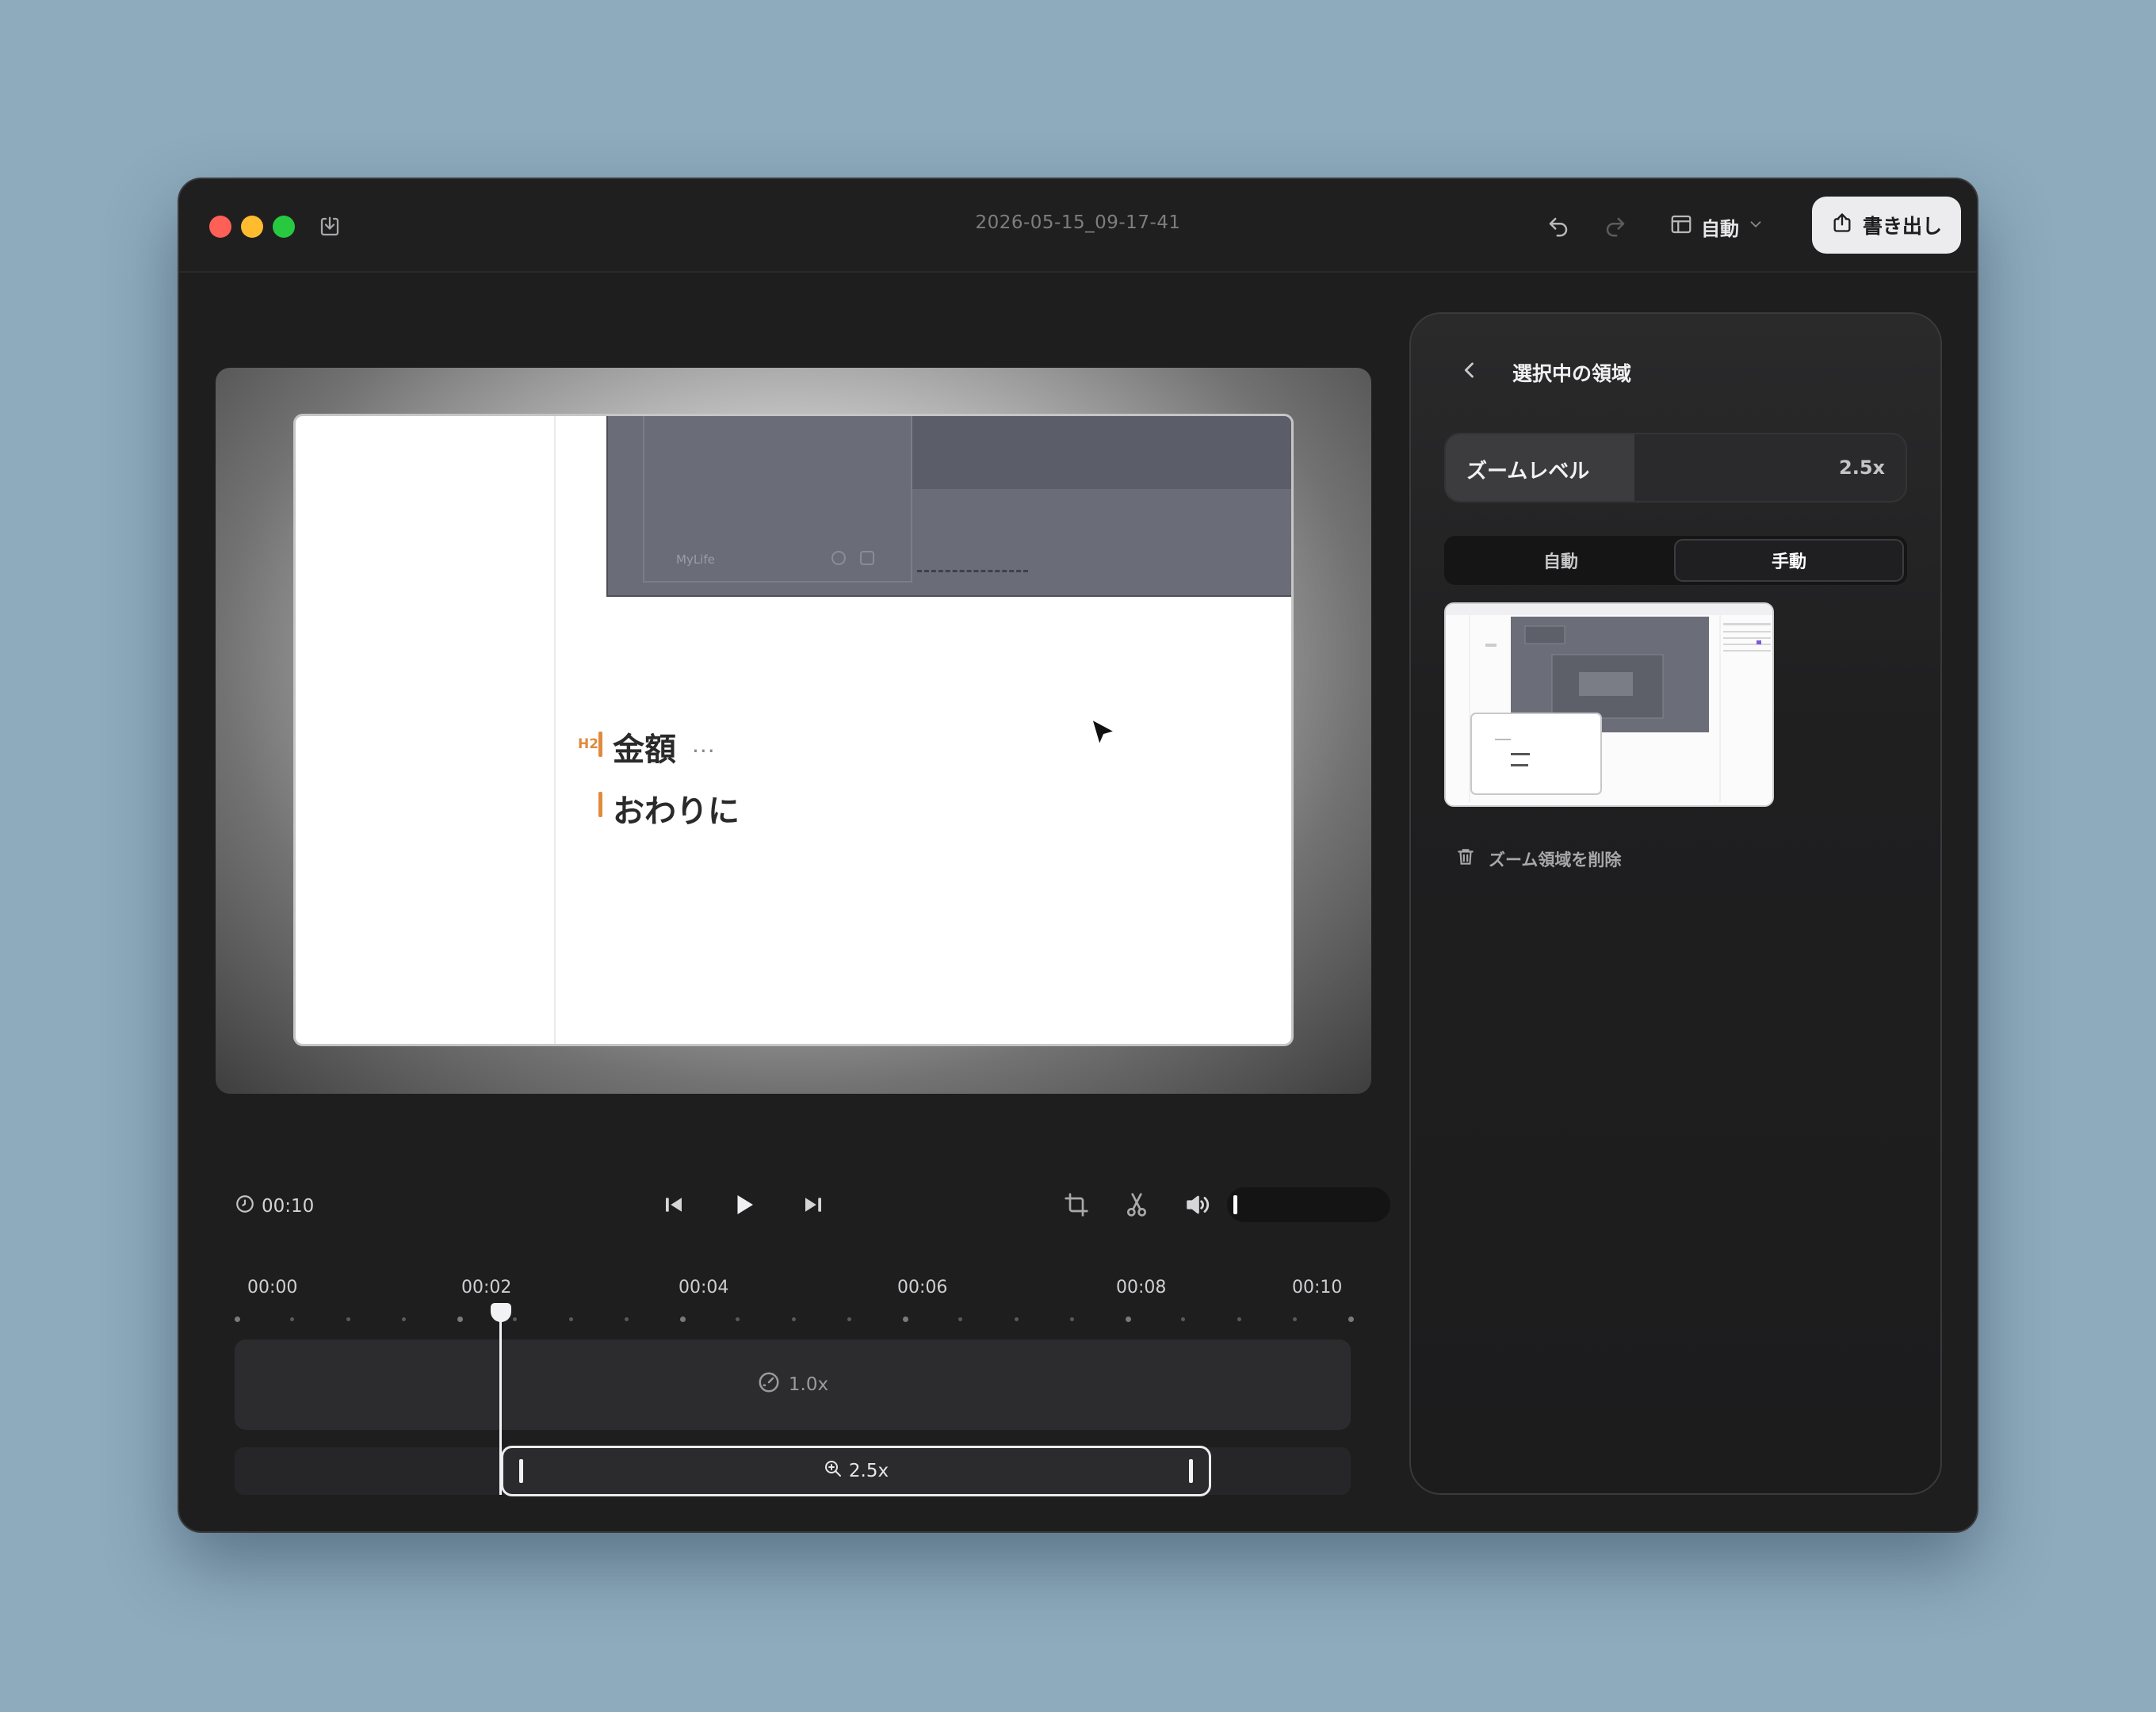 Image resolution: width=2156 pixels, height=1712 pixels. What do you see at coordinates (288, 1206) in the screenshot?
I see `duration-label: 00:10` at bounding box center [288, 1206].